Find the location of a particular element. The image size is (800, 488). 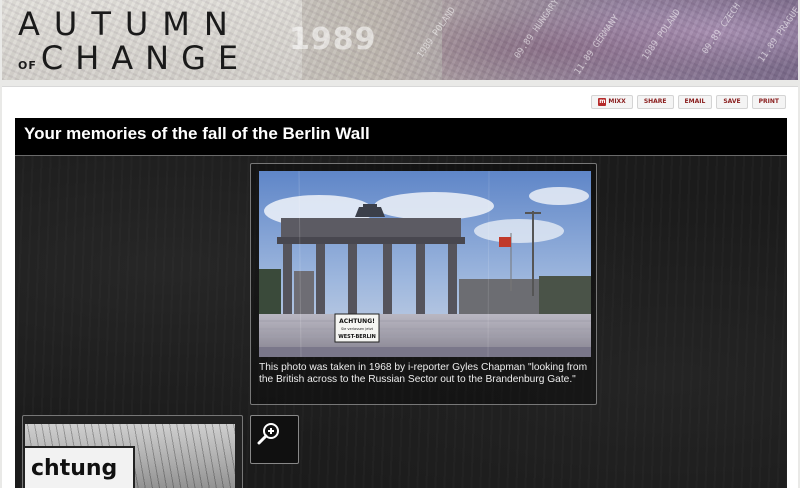

zoom-in-icon is located at coordinates (268, 434).